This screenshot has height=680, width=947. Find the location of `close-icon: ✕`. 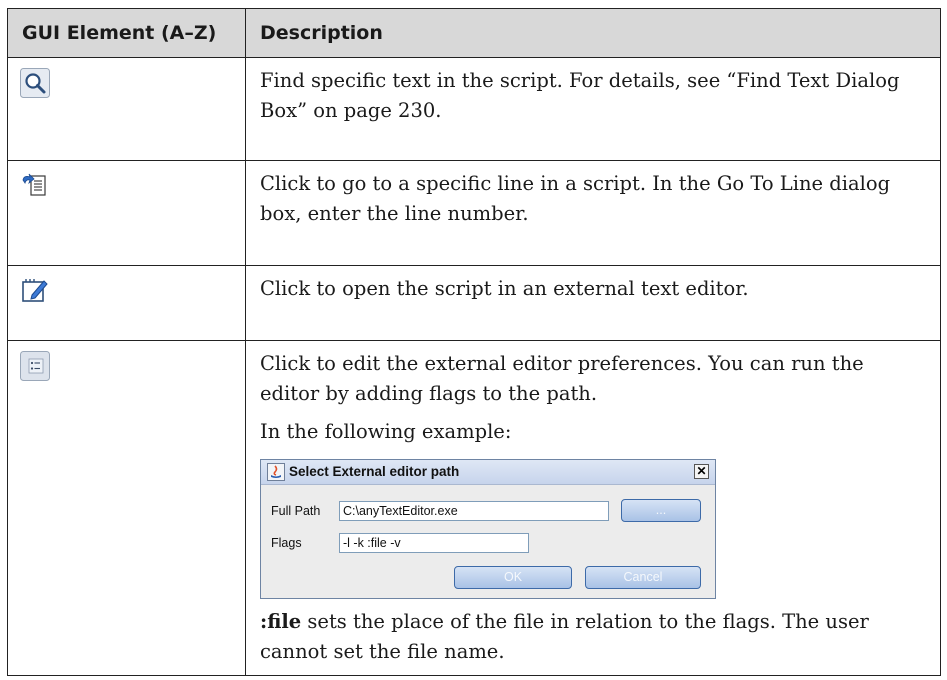

close-icon: ✕ is located at coordinates (701, 471).